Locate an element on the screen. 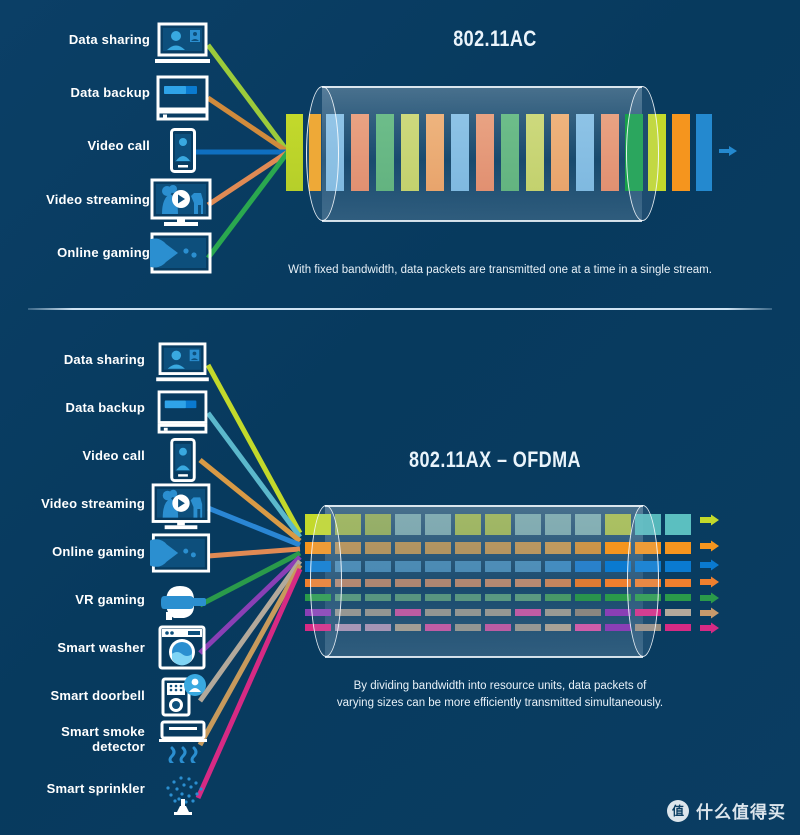 The image size is (800, 835). device-icon-monitor-pacman-ac is located at coordinates (181, 253).